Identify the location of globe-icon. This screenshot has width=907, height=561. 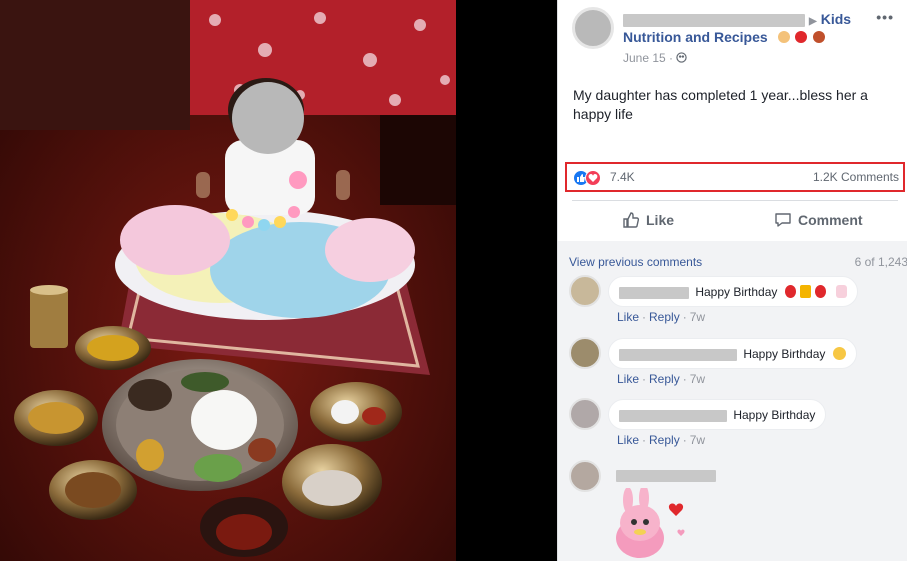
(682, 57).